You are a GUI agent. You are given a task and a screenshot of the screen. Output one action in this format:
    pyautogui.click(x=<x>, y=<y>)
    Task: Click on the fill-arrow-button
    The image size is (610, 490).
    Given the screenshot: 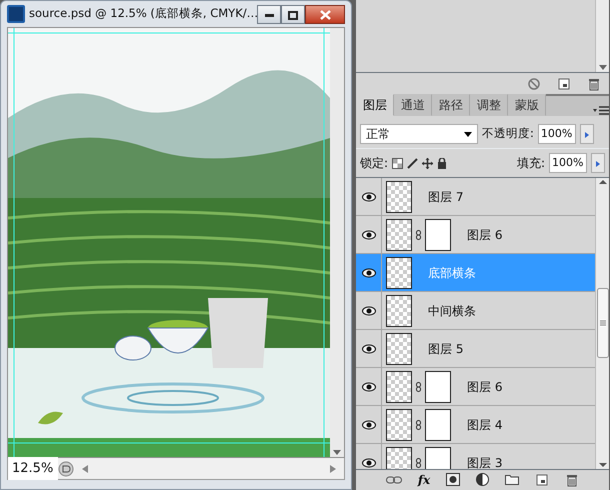 What is the action you would take?
    pyautogui.click(x=598, y=163)
    